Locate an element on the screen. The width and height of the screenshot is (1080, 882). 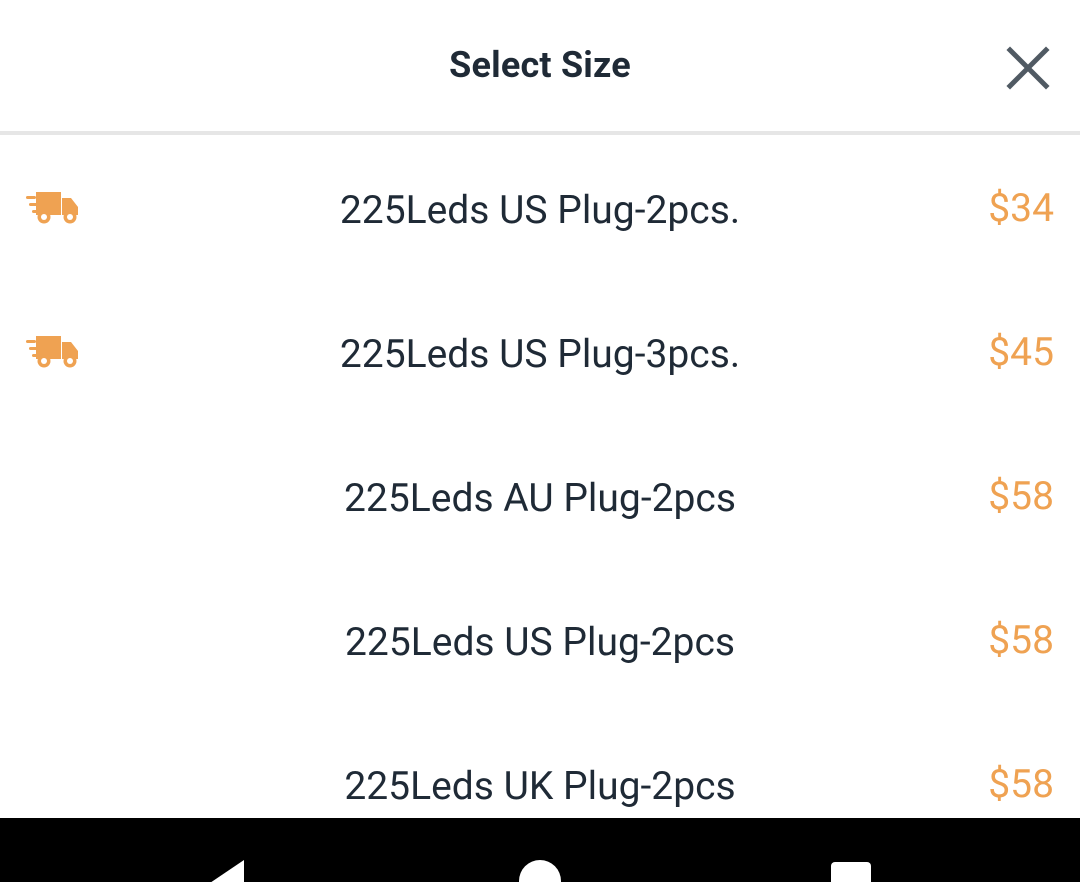
sheet-title: Select Size is located at coordinates (540, 65).